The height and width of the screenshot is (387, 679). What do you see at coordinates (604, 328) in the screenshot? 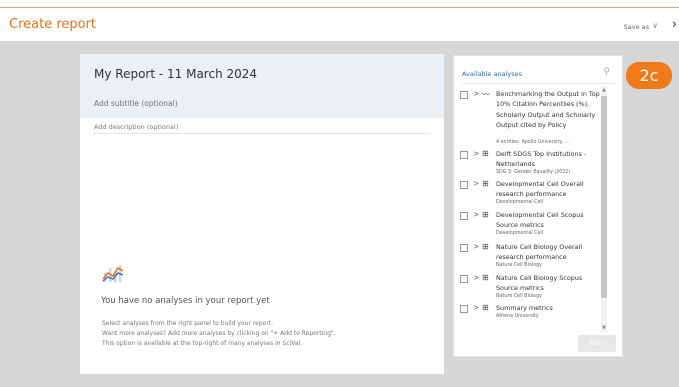
I see `scroll-down-icon: ▼` at bounding box center [604, 328].